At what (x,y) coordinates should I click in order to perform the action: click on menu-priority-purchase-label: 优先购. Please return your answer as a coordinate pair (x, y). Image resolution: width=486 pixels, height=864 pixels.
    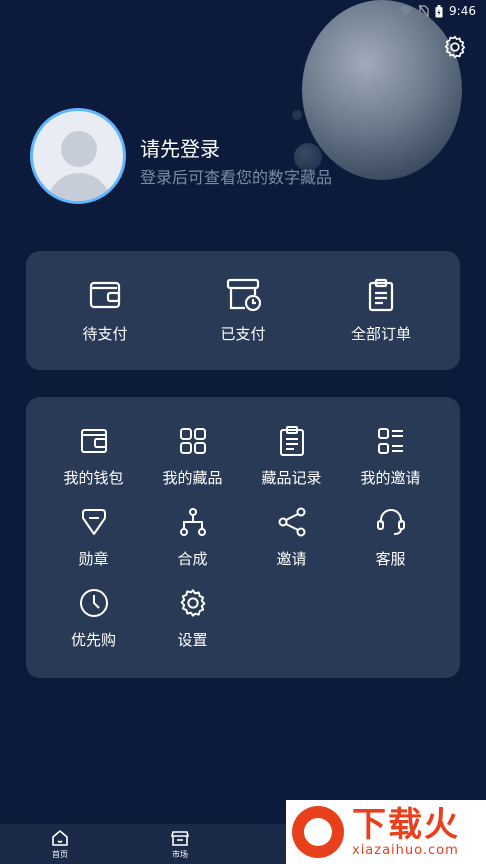
    Looking at the image, I should click on (93, 640).